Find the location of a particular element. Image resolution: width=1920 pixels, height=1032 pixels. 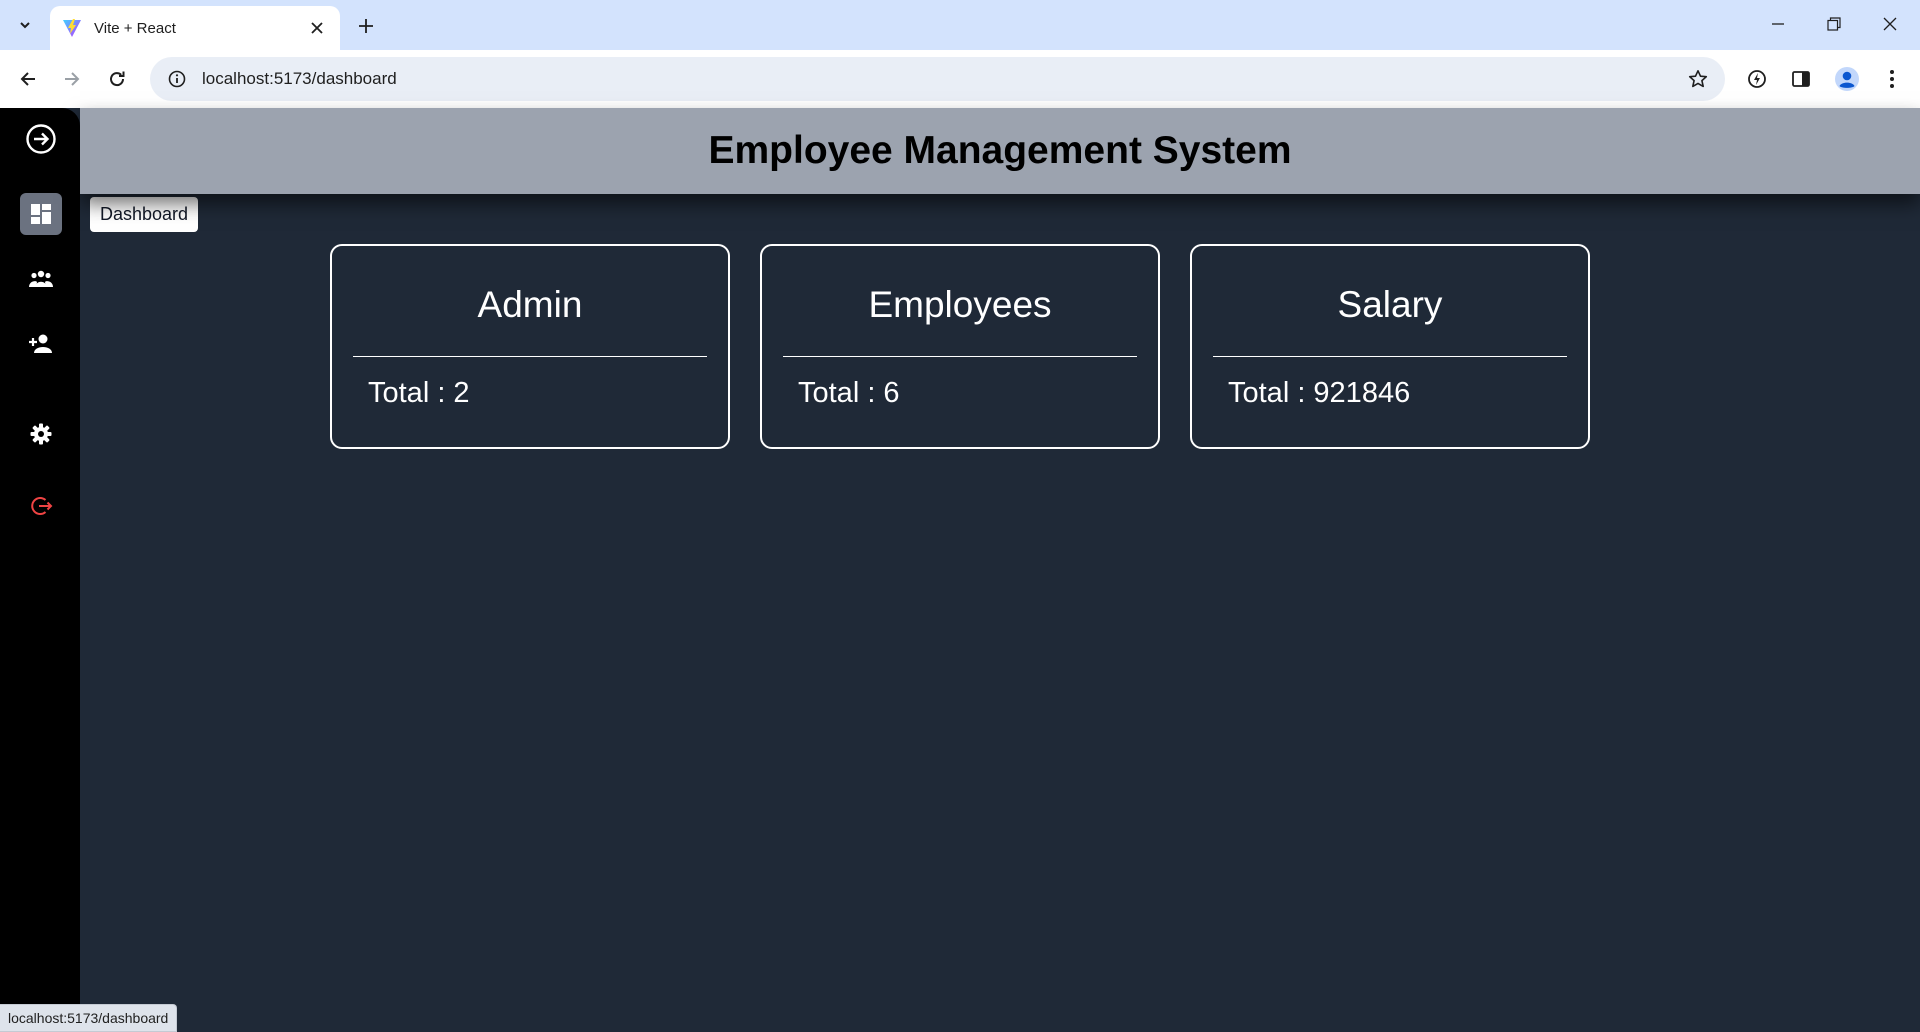

person-add-icon is located at coordinates (40, 343).